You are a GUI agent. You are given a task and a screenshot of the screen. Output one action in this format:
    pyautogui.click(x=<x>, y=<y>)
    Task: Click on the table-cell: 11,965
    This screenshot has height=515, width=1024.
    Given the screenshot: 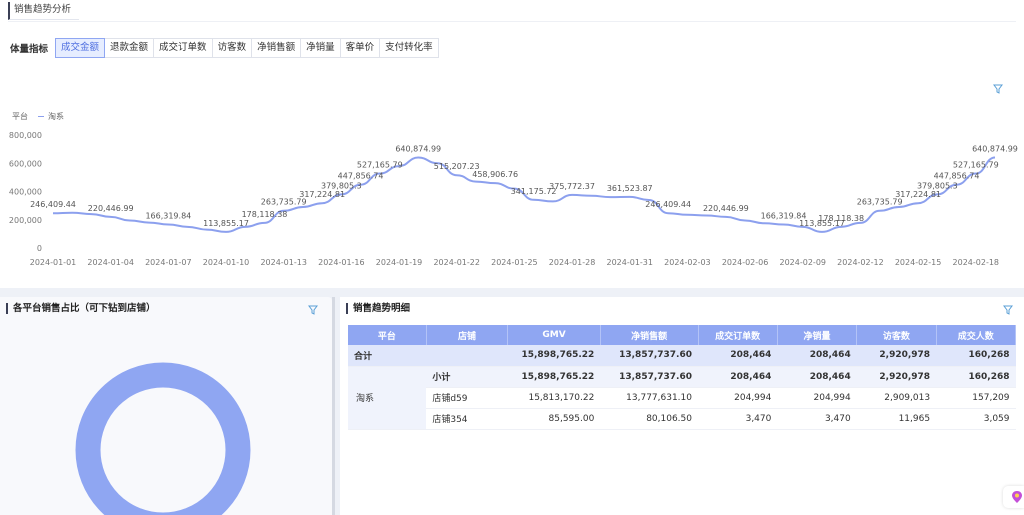 What is the action you would take?
    pyautogui.click(x=896, y=419)
    